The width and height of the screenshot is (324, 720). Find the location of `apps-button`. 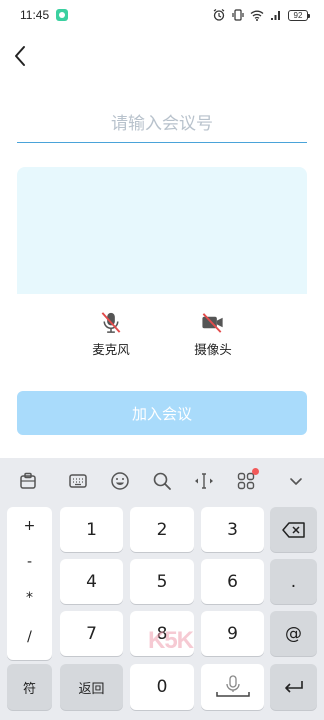

apps-button is located at coordinates (246, 481).